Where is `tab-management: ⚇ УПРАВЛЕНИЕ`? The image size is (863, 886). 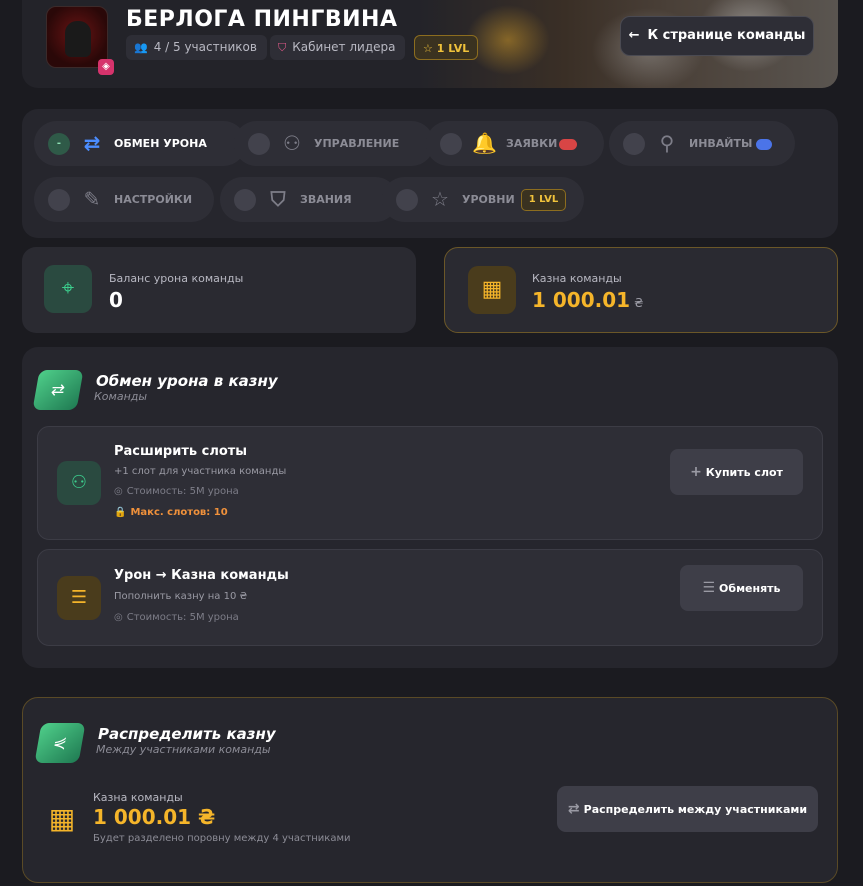
tab-management: ⚇ УПРАВЛЕНИЕ is located at coordinates (334, 143).